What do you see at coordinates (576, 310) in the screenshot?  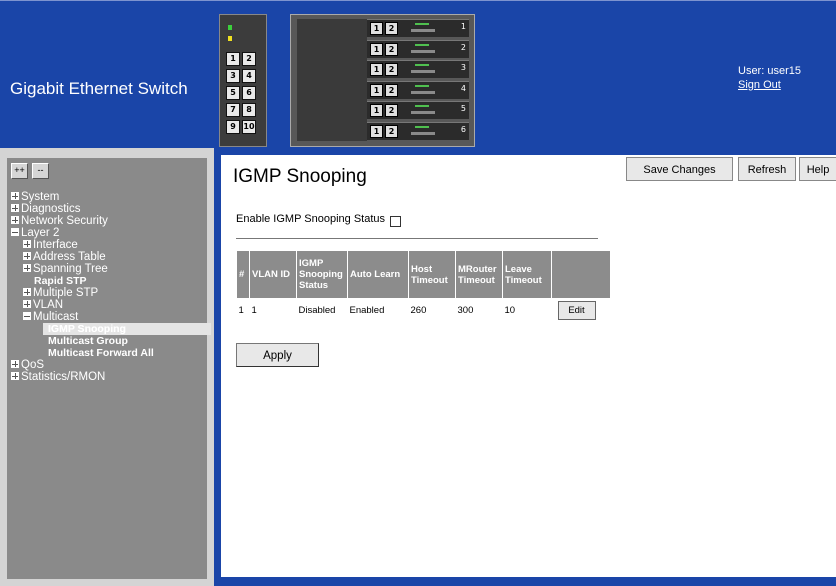 I see `edit-button: Edit` at bounding box center [576, 310].